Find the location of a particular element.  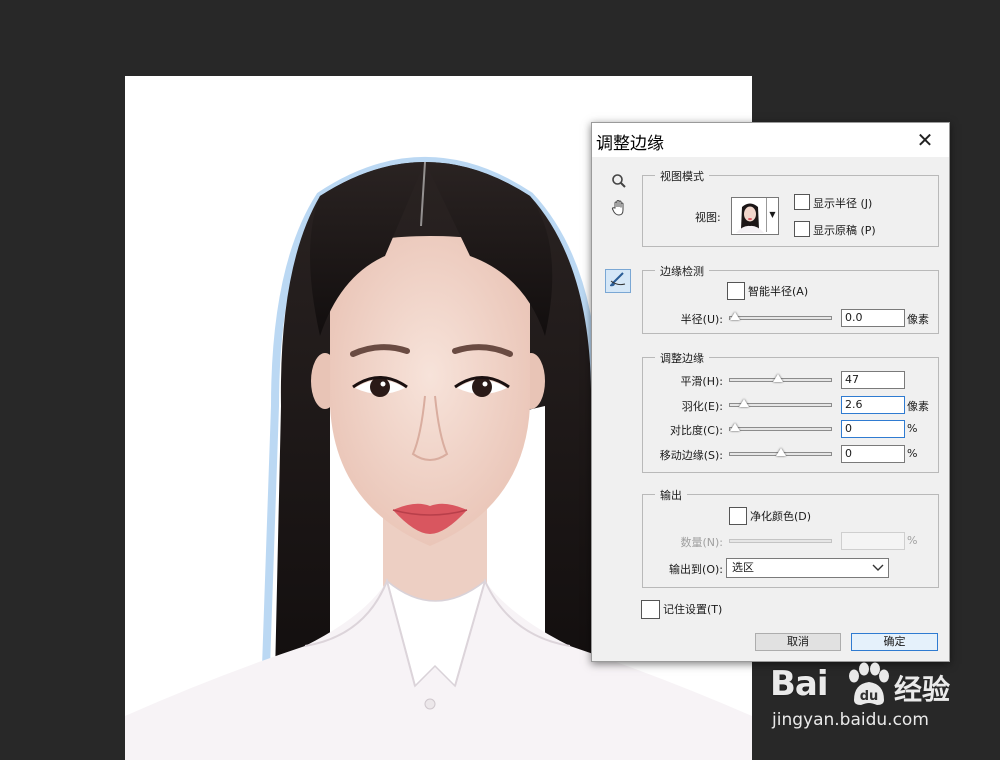

view-dropdown-arrow-icon: ▼ is located at coordinates (772, 215).